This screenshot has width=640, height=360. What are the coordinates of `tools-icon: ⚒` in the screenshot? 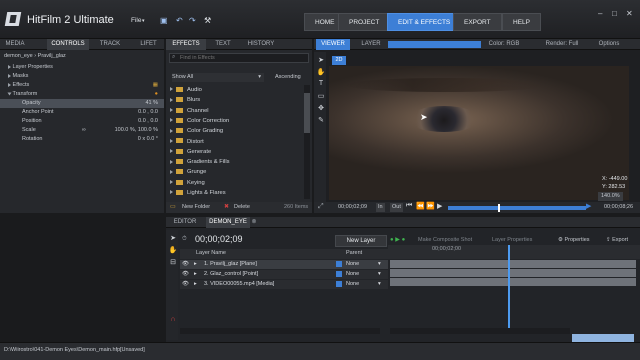 It's located at (207, 20).